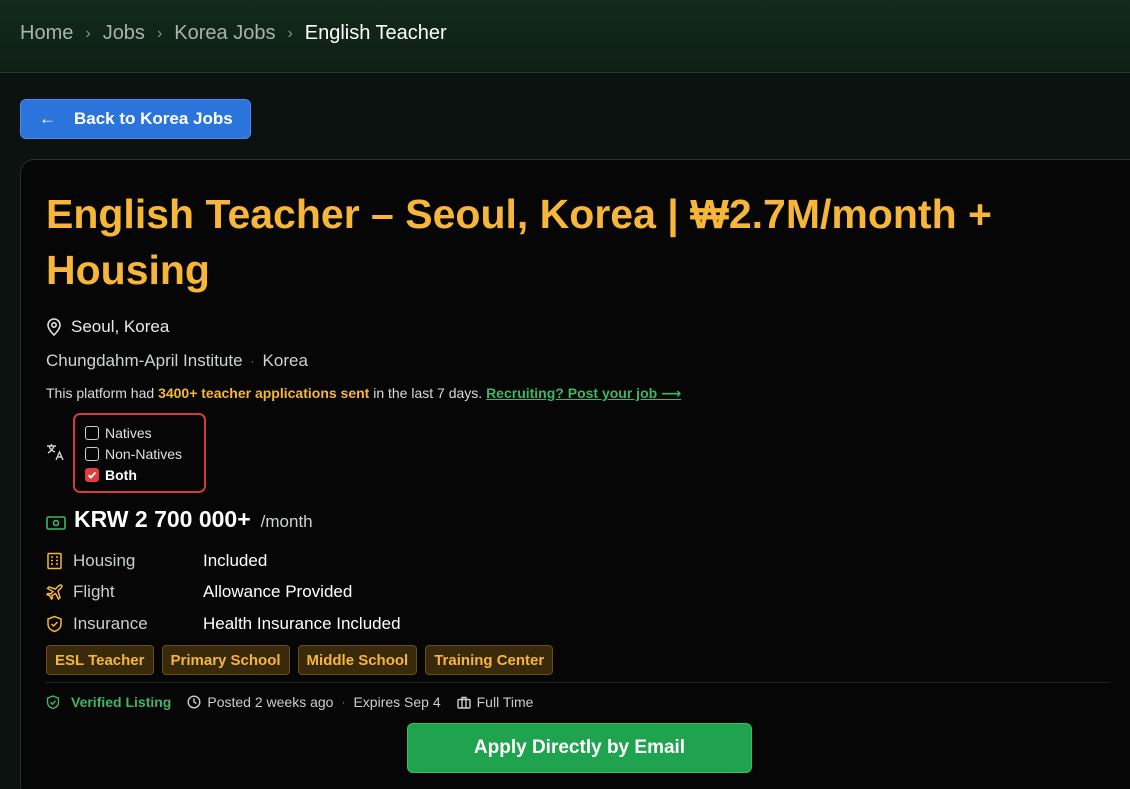 This screenshot has width=1130, height=789. I want to click on benefit-housing: Housing Included, so click(156, 561).